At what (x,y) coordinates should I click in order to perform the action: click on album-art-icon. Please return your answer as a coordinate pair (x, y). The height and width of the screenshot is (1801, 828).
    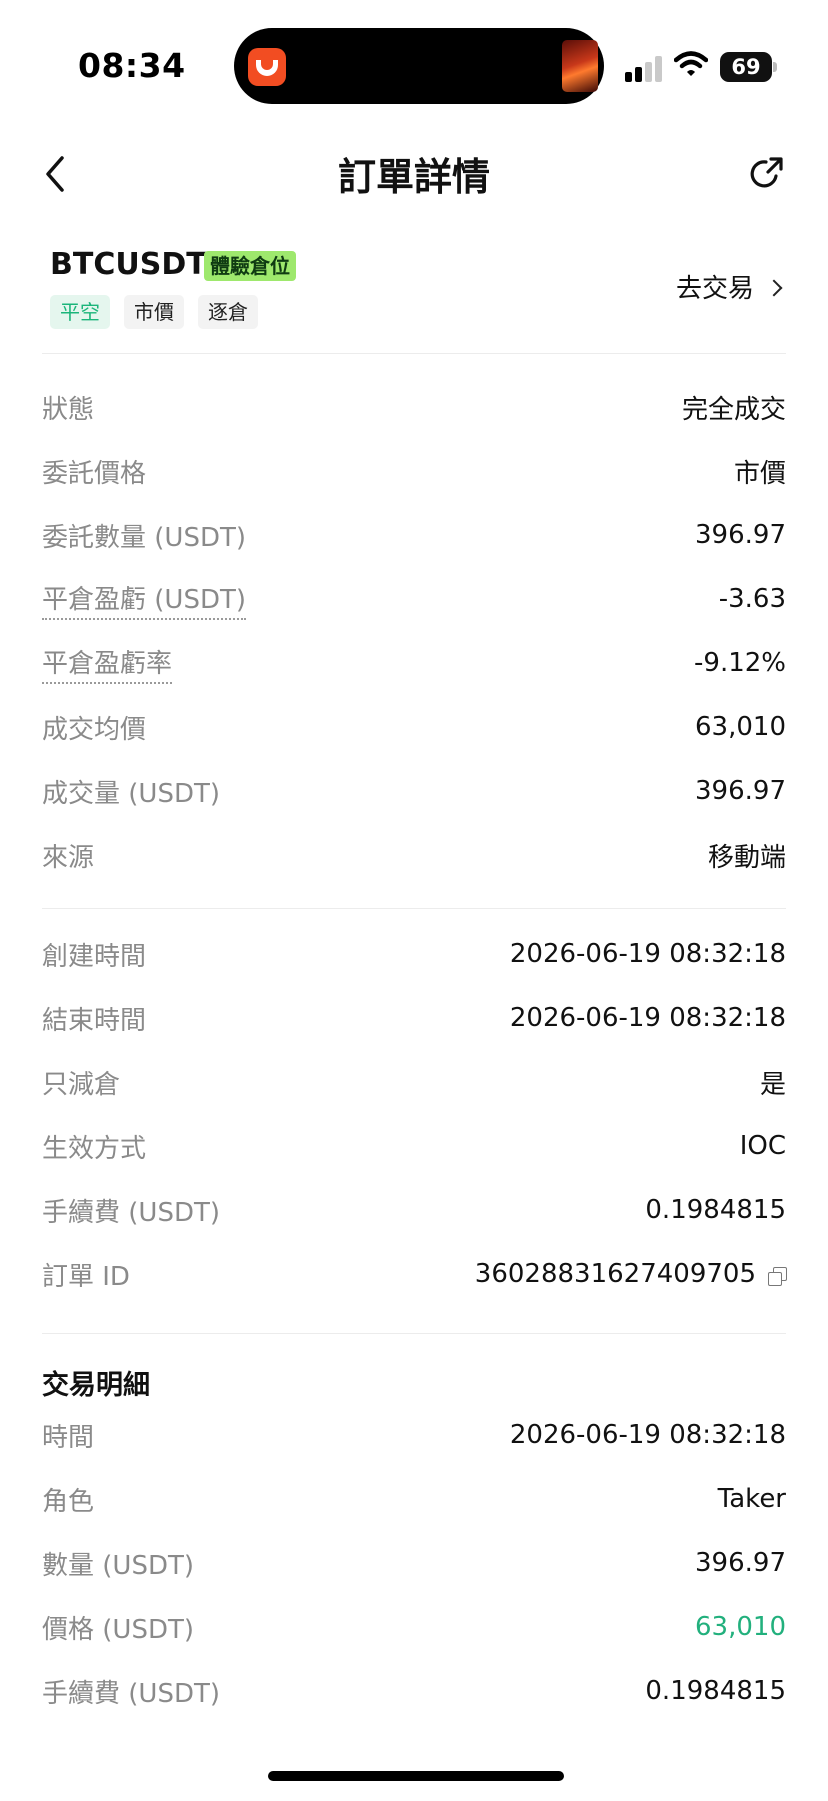
    Looking at the image, I should click on (580, 66).